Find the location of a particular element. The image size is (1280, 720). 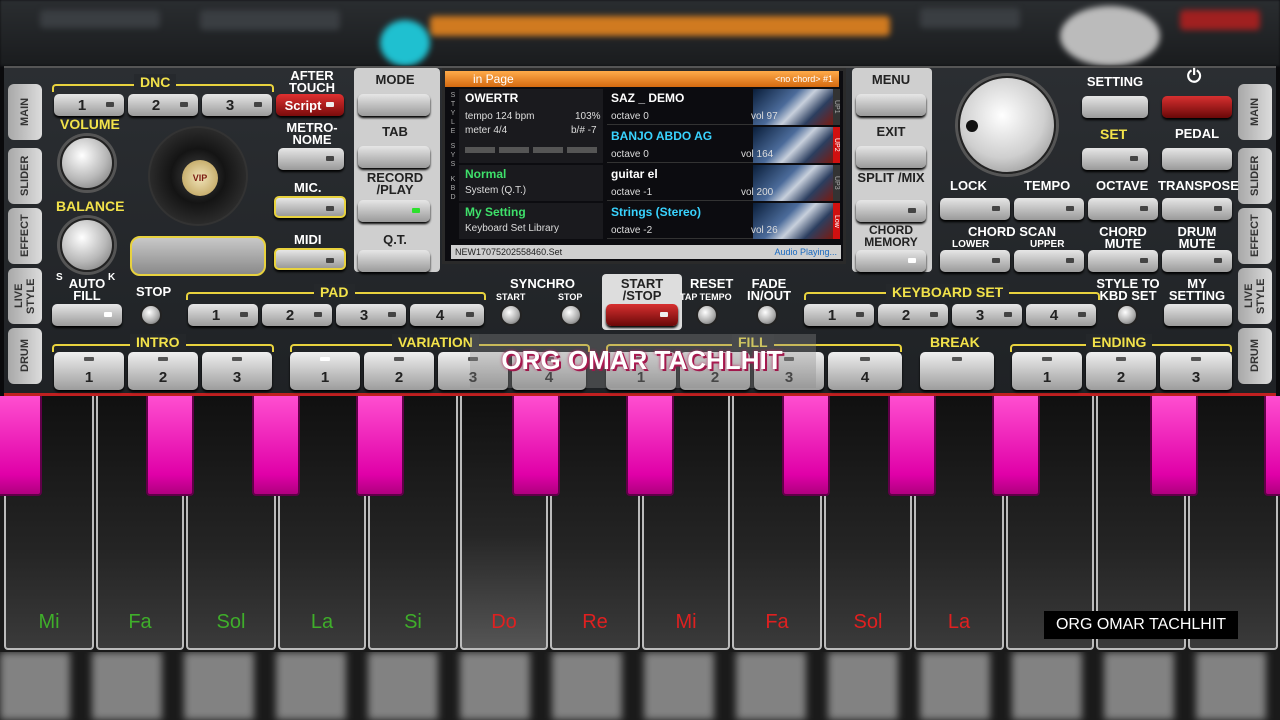

metronome-button is located at coordinates (311, 159).